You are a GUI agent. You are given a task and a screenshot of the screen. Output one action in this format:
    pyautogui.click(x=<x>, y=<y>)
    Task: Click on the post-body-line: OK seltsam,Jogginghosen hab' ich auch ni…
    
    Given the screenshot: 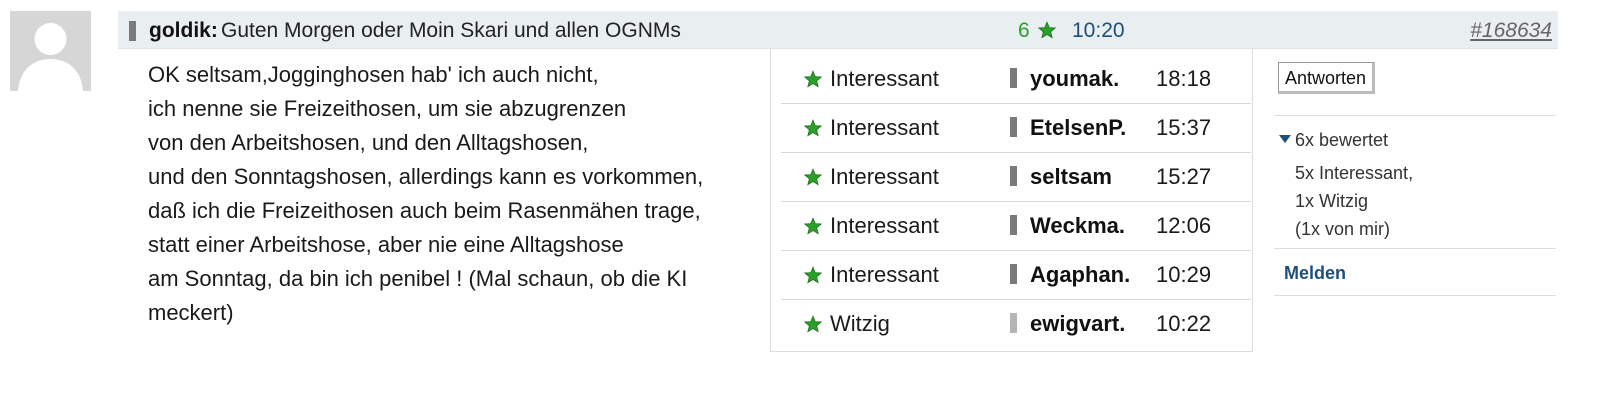 What is the action you would take?
    pyautogui.click(x=373, y=74)
    